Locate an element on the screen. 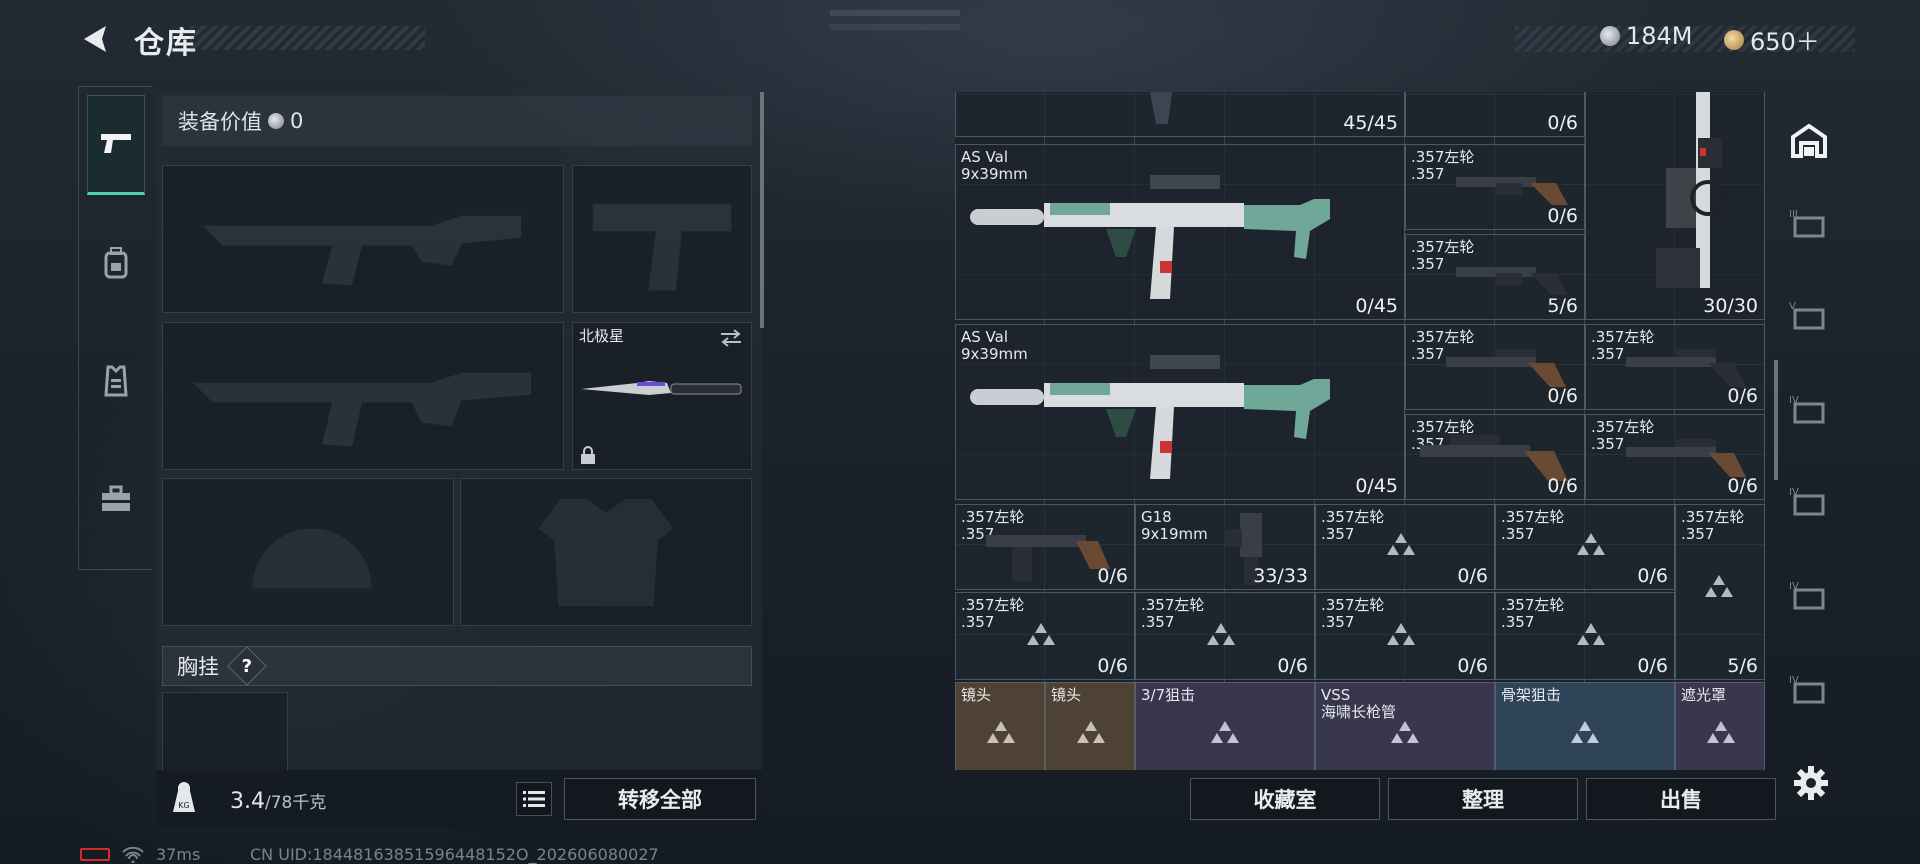  swap-icon is located at coordinates (731, 338).